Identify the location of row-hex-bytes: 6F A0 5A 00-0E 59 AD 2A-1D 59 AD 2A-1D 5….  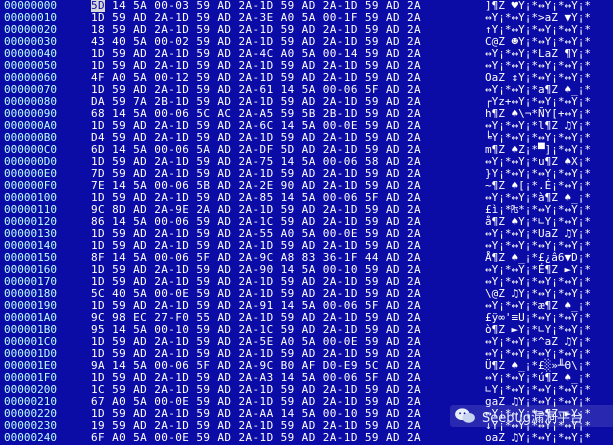
(256, 438).